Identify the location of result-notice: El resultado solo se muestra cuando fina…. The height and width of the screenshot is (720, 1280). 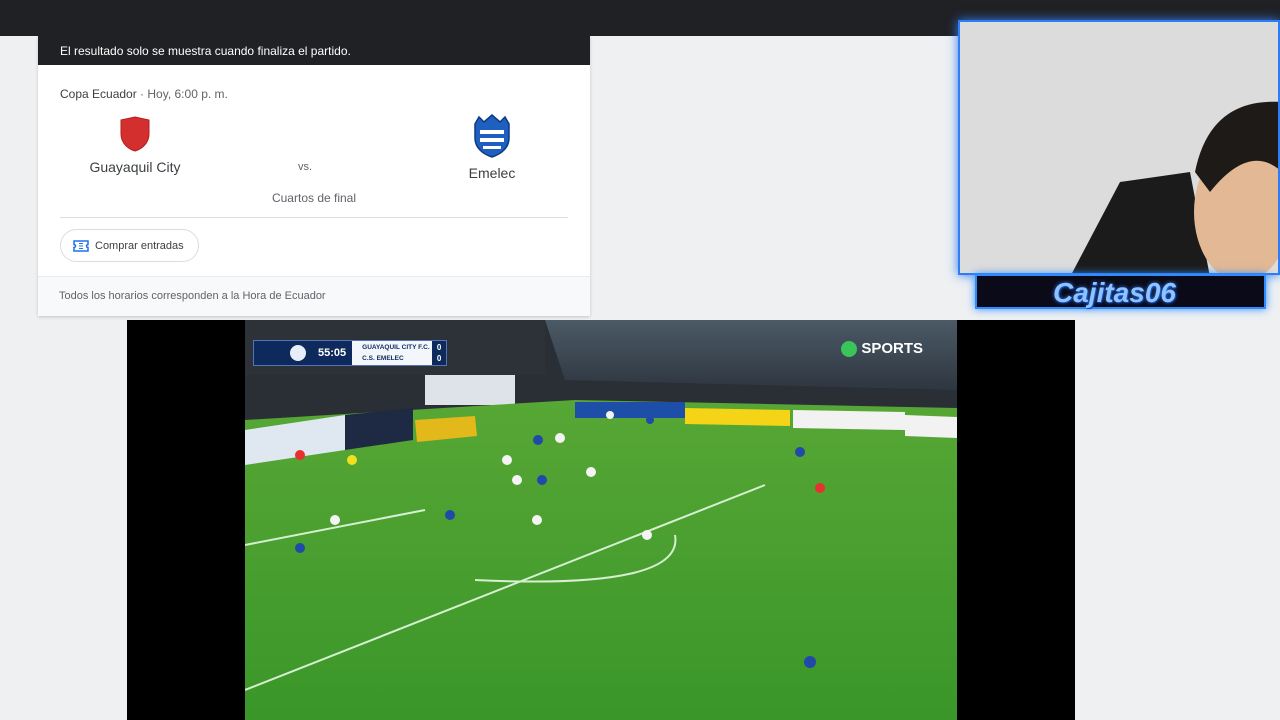
(314, 50).